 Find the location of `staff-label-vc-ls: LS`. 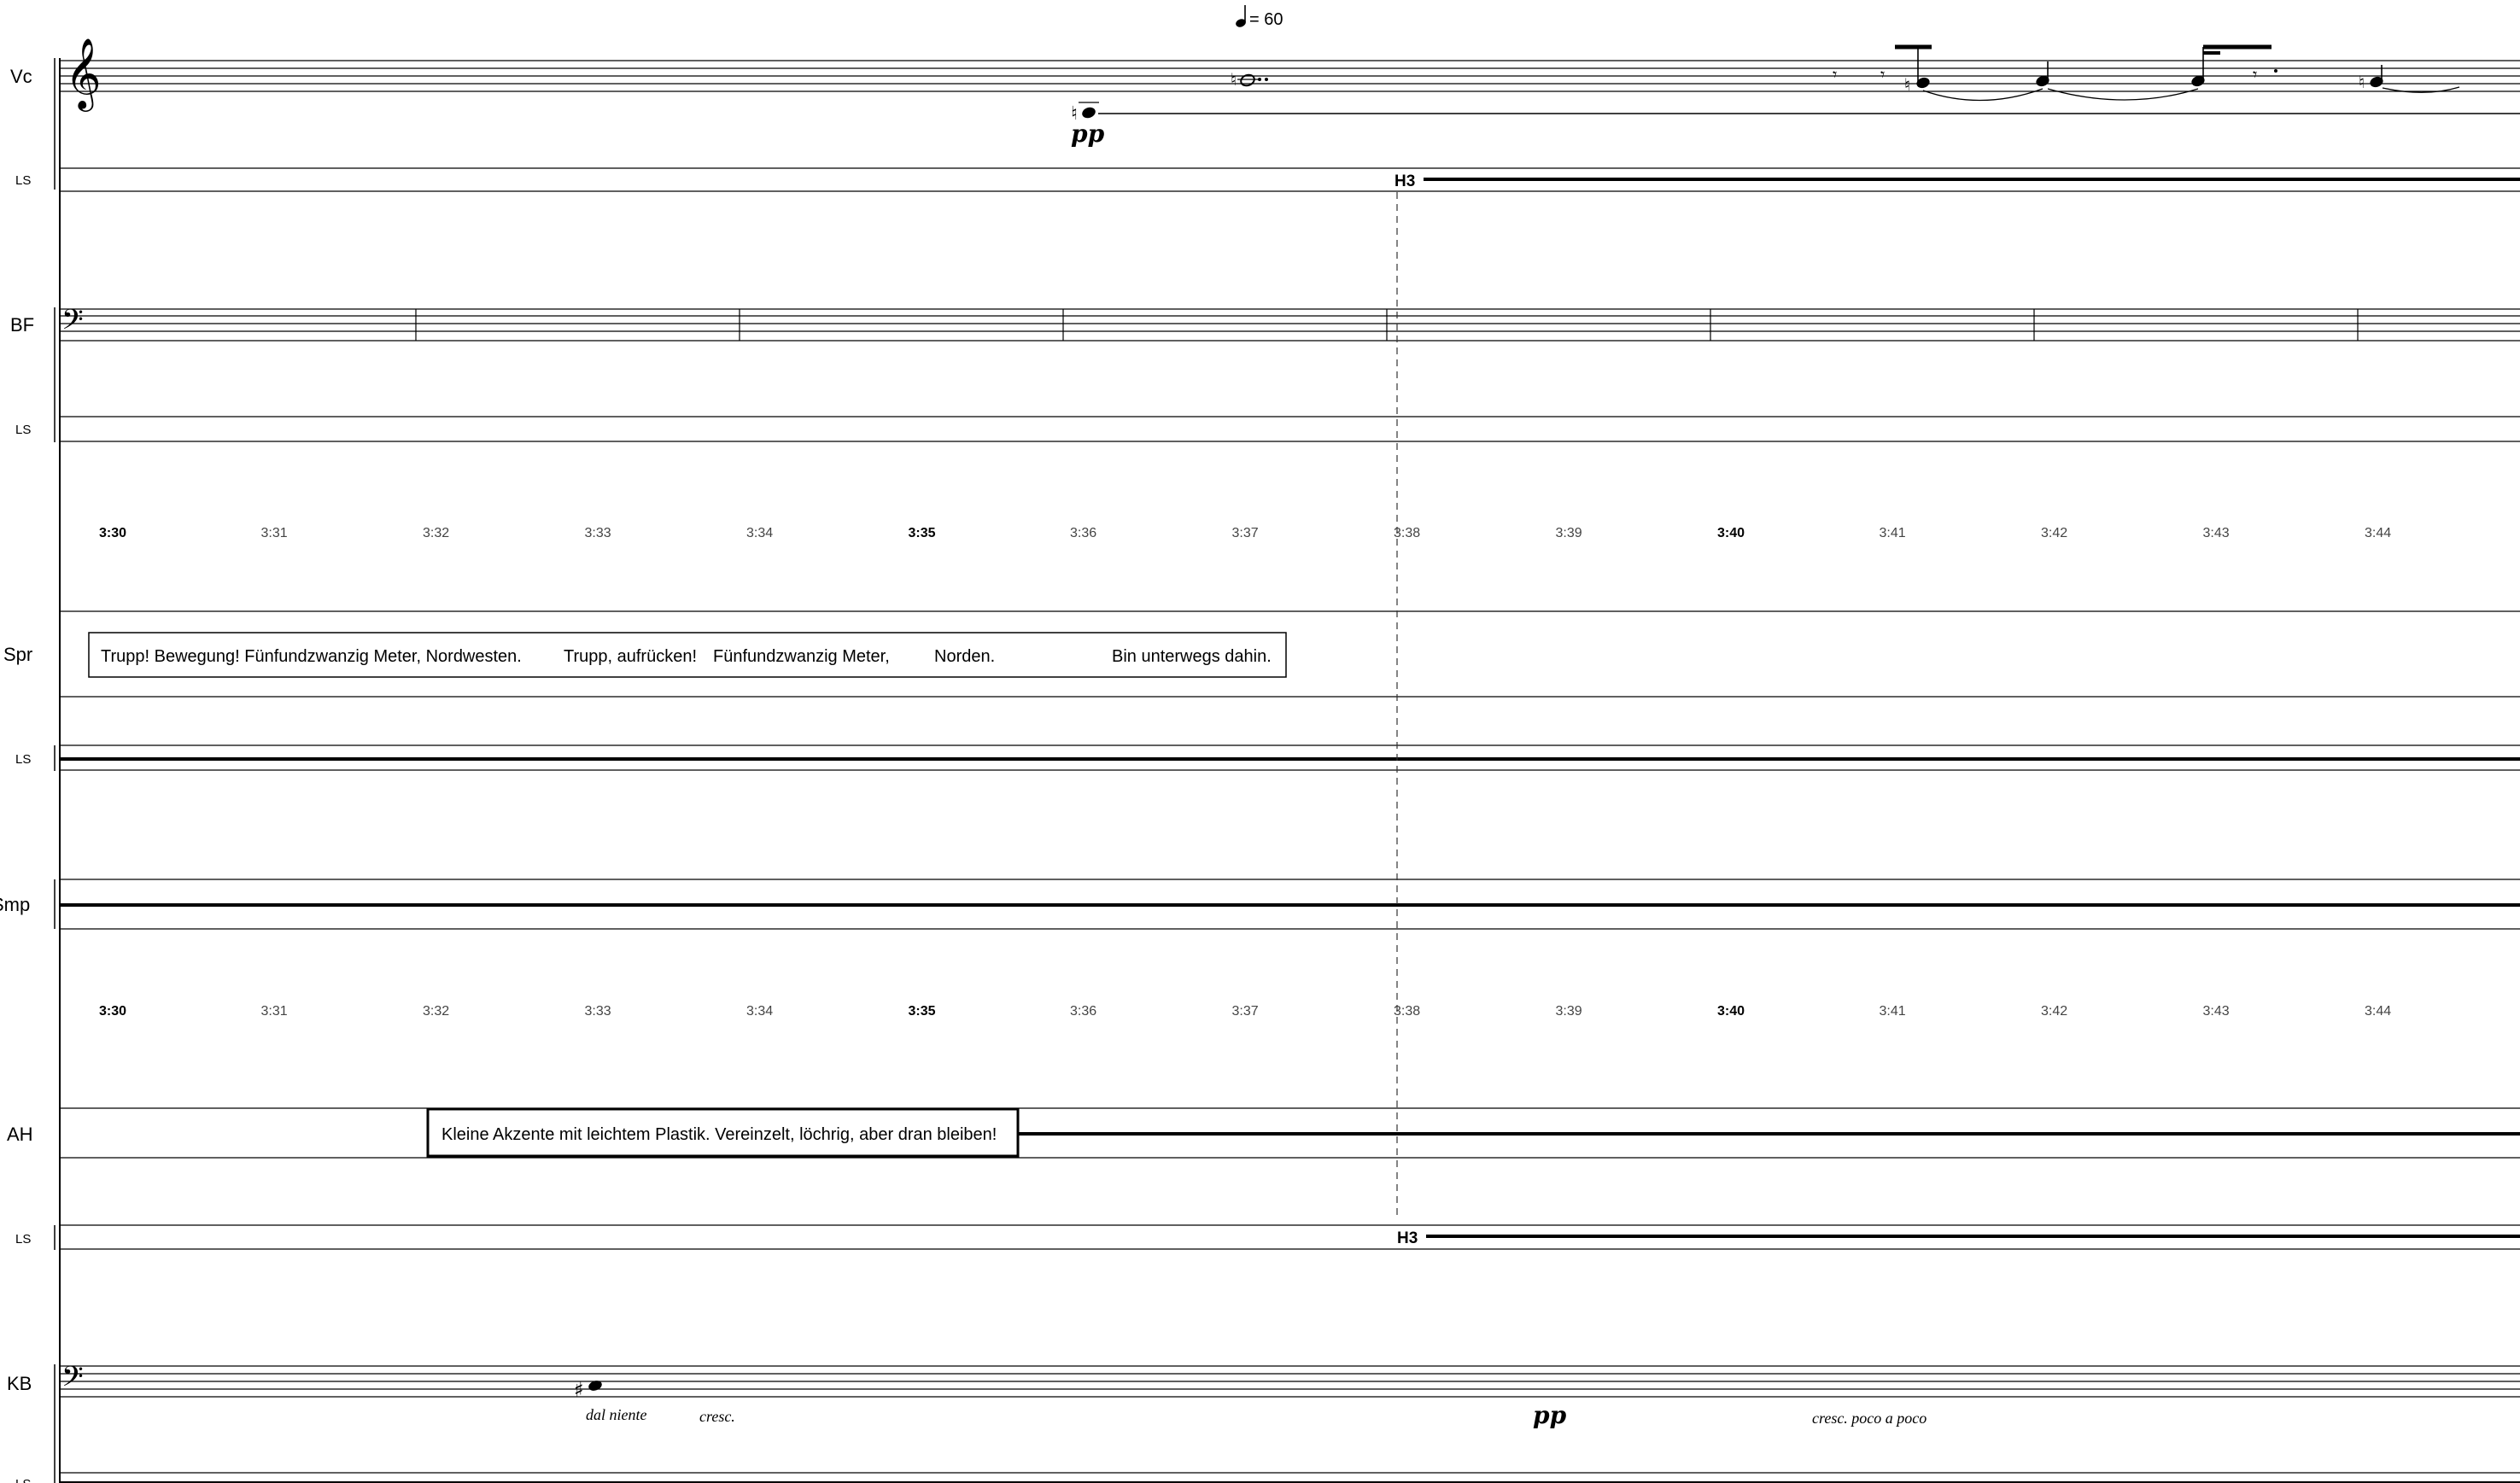

staff-label-vc-ls: LS is located at coordinates (23, 180).